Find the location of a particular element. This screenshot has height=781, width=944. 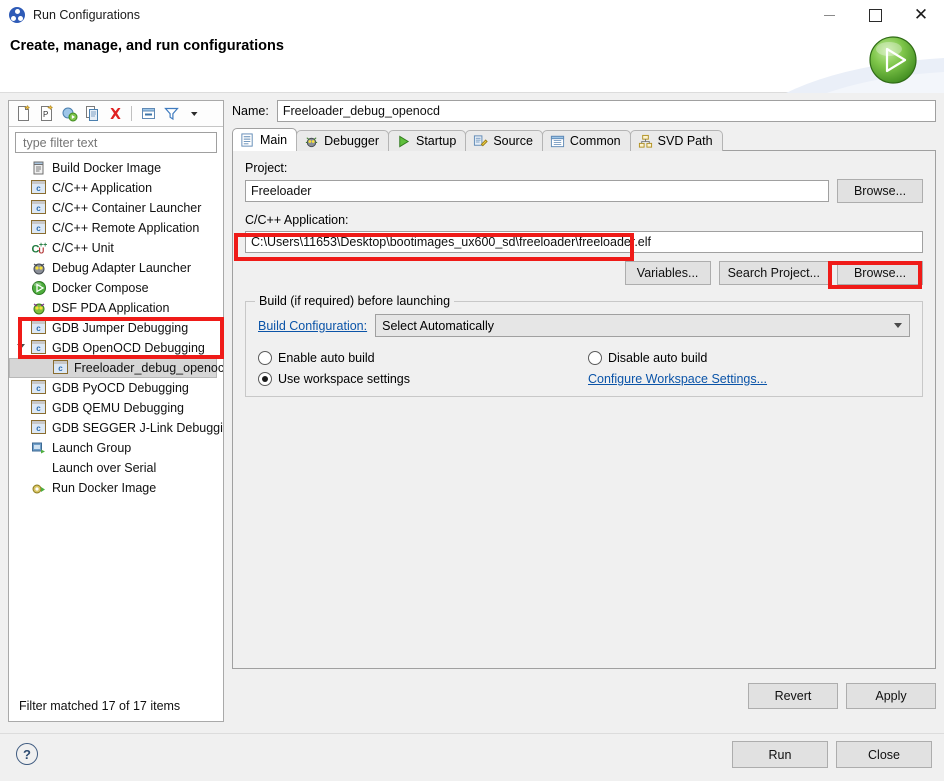

svd-path-tab-icon is located at coordinates (645, 141).